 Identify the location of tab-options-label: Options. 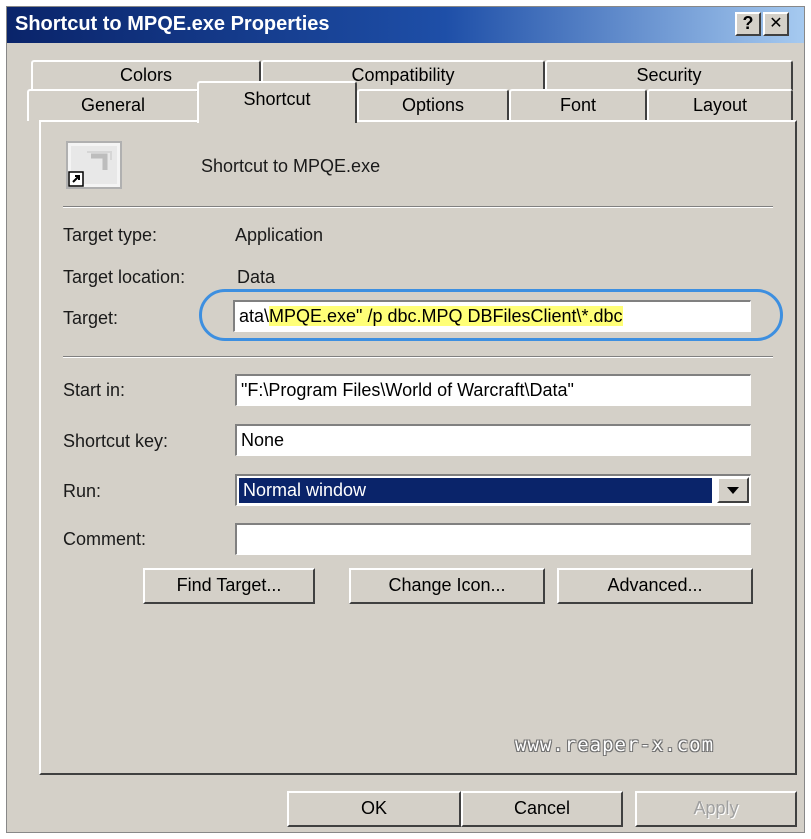
(433, 105).